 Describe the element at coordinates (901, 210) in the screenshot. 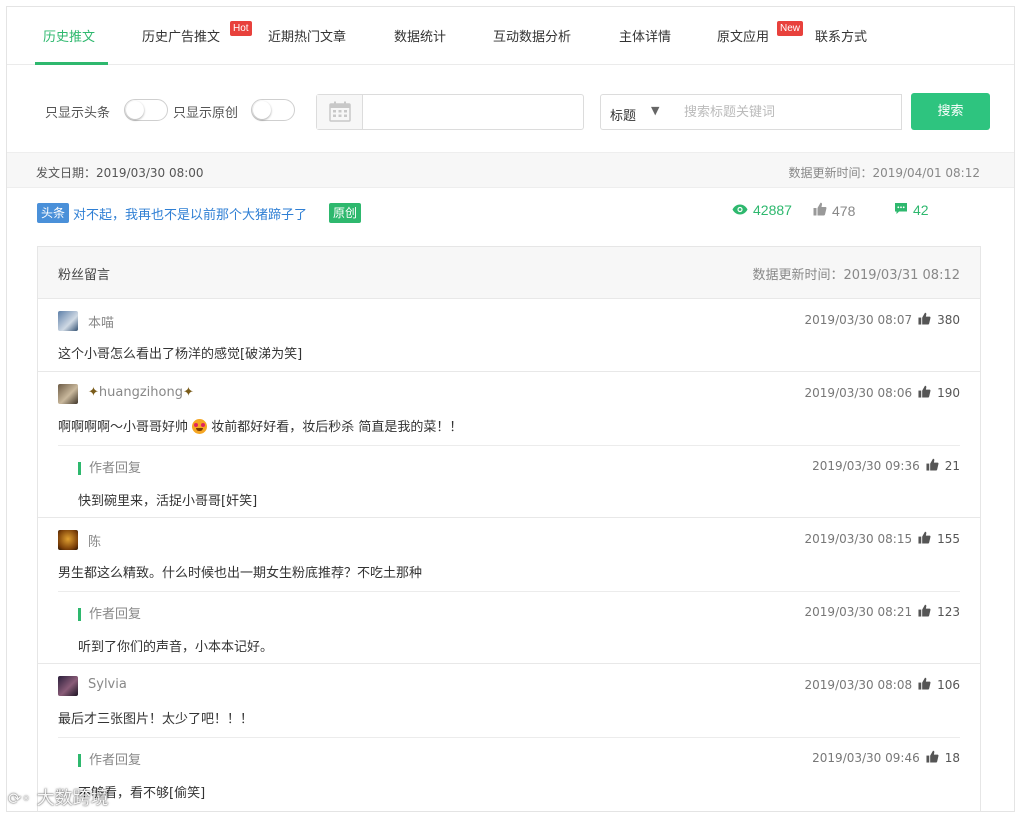

I see `comment-icon` at that location.